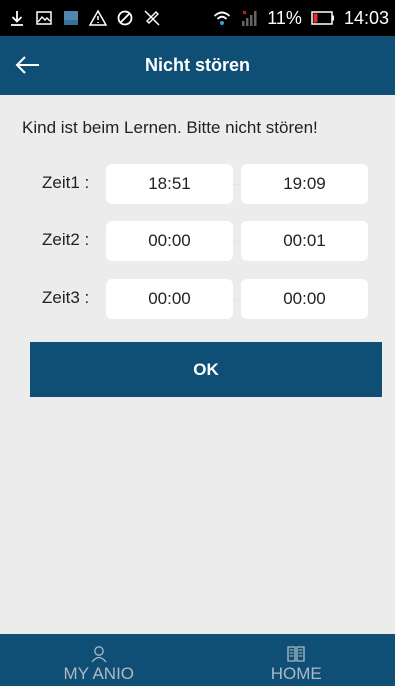 Image resolution: width=395 pixels, height=686 pixels. Describe the element at coordinates (366, 17) in the screenshot. I see `clock: 14:03` at that location.